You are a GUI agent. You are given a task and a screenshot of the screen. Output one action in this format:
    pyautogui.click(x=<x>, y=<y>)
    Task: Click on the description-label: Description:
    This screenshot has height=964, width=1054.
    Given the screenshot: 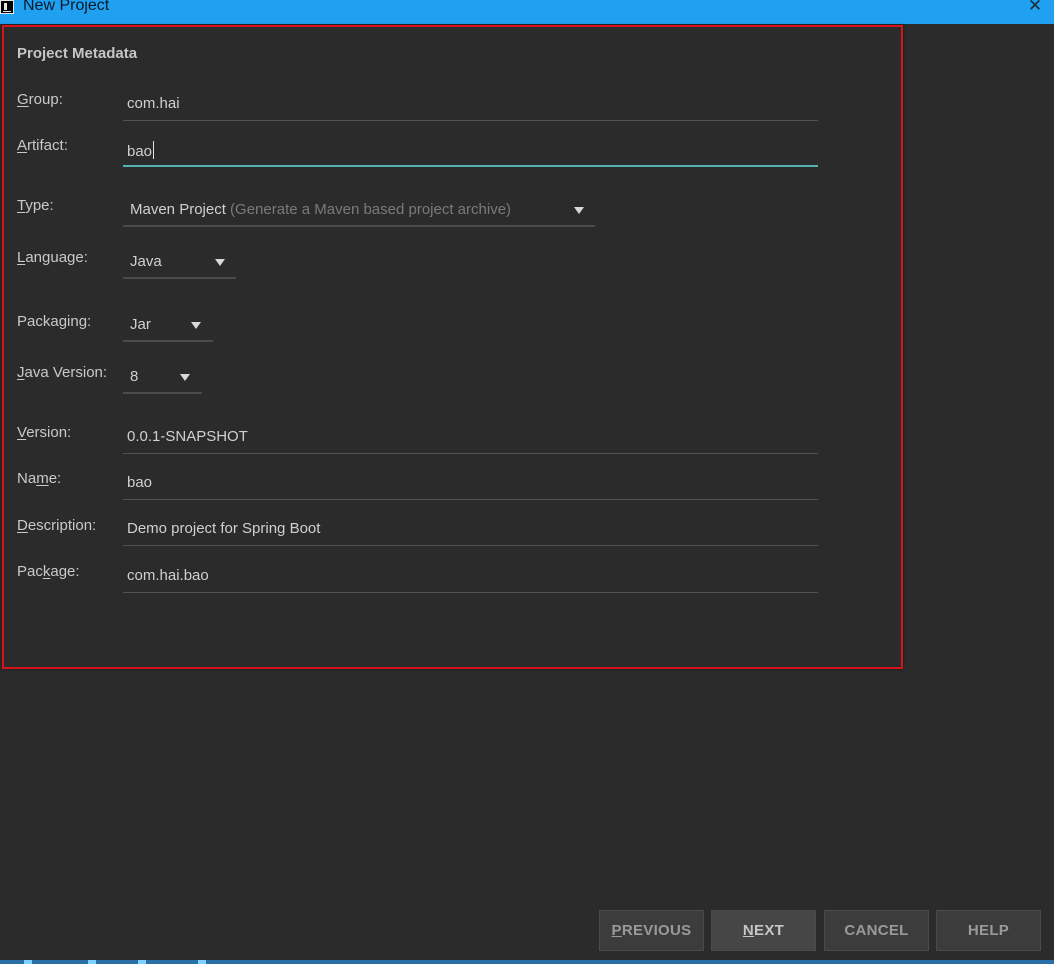 What is the action you would take?
    pyautogui.click(x=57, y=525)
    